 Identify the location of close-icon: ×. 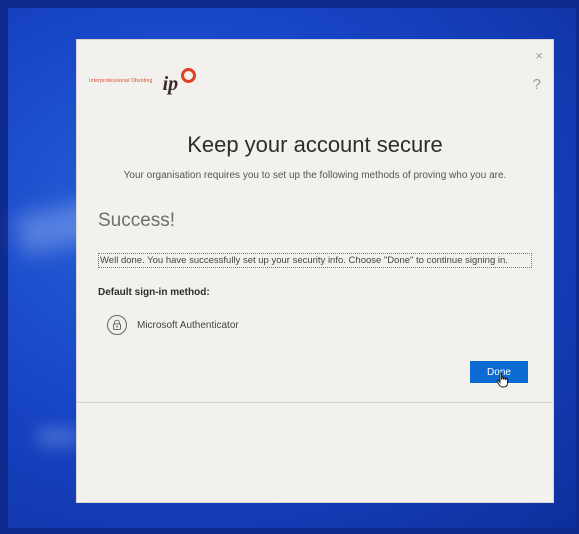
(539, 55).